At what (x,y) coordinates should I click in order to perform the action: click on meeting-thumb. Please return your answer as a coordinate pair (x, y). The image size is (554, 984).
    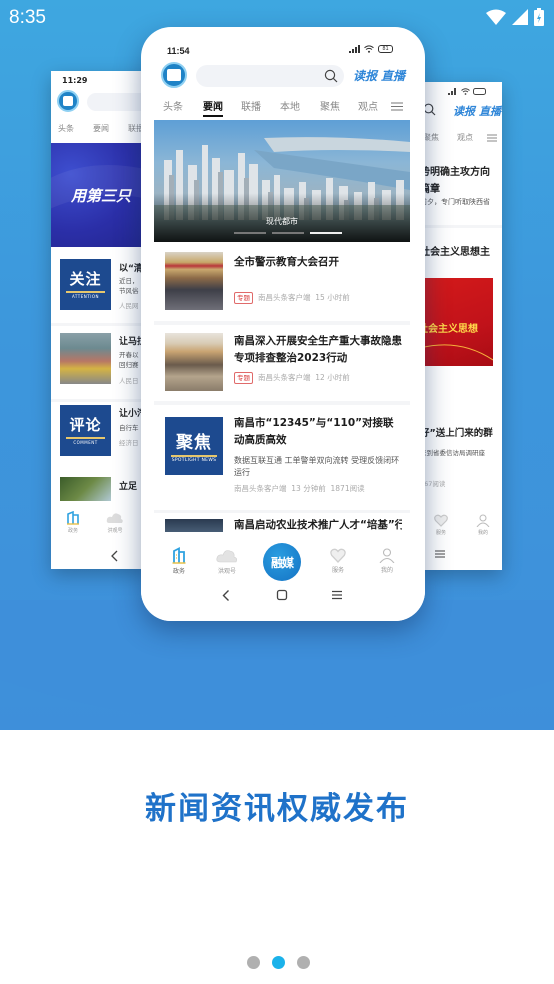
    Looking at the image, I should click on (194, 362).